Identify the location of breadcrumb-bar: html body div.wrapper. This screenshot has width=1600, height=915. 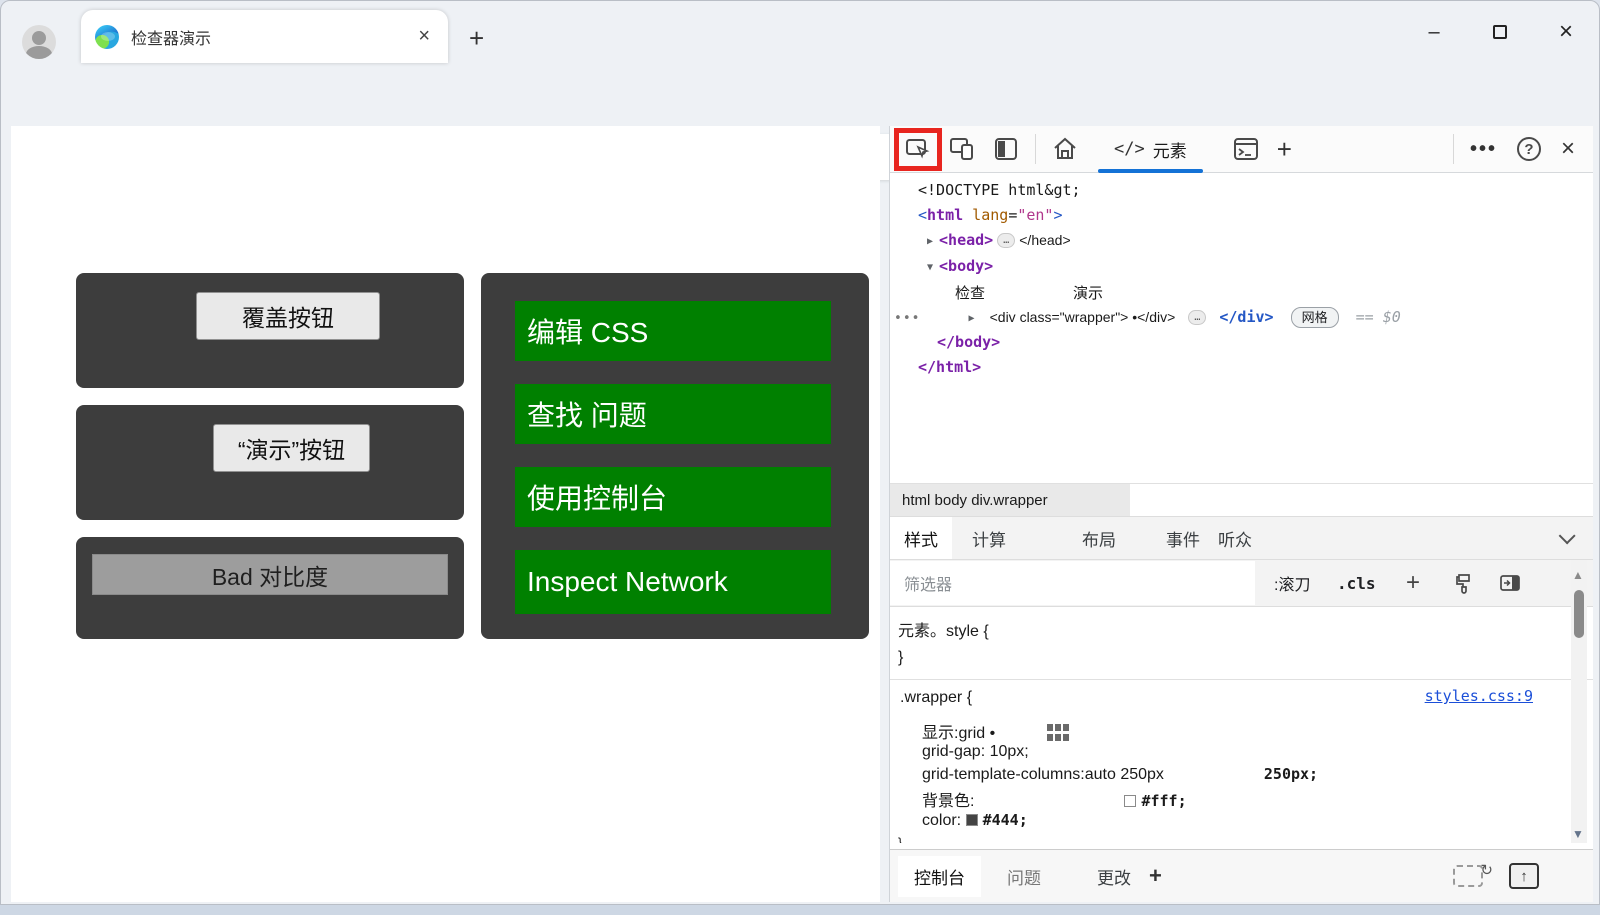
(1241, 500).